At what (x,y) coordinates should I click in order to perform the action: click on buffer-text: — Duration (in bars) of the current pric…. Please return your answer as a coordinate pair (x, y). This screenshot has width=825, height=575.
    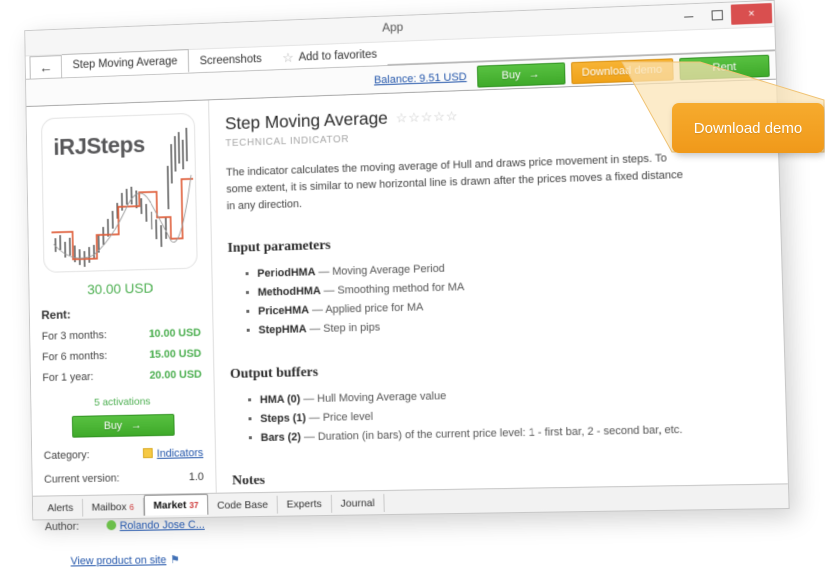
    Looking at the image, I should click on (491, 433).